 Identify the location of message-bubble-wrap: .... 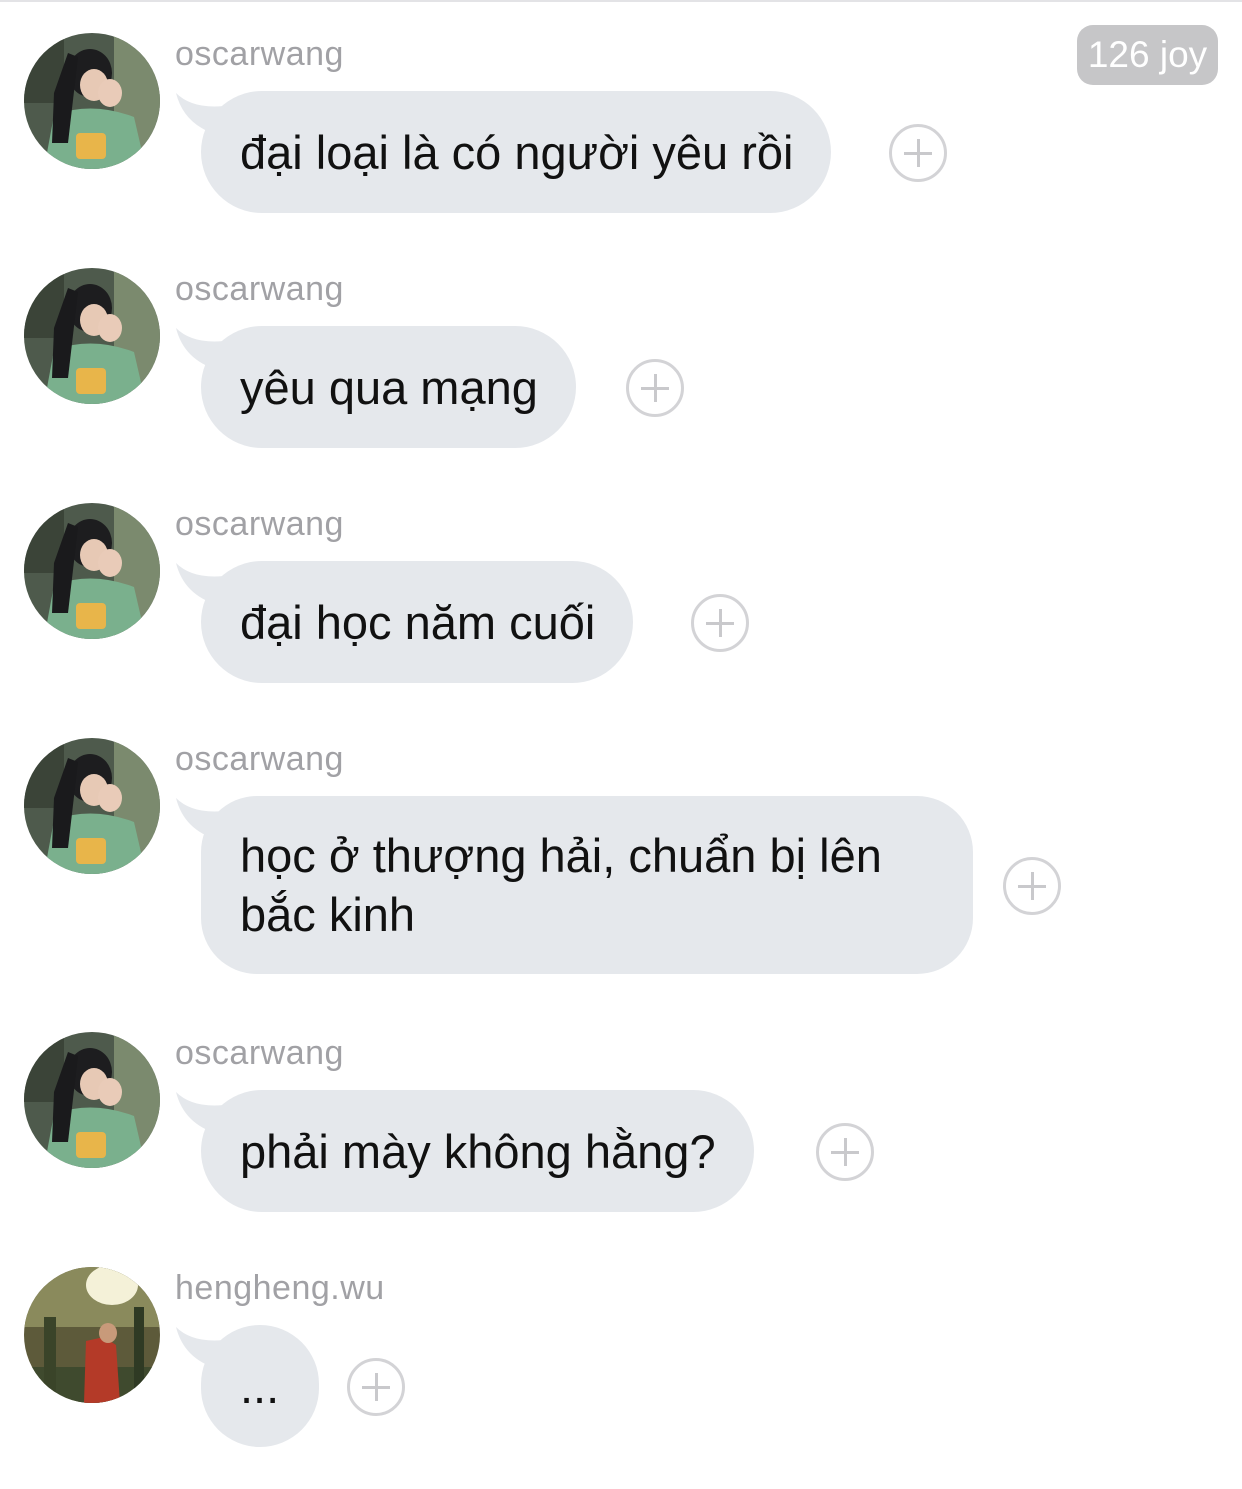
(247, 1386).